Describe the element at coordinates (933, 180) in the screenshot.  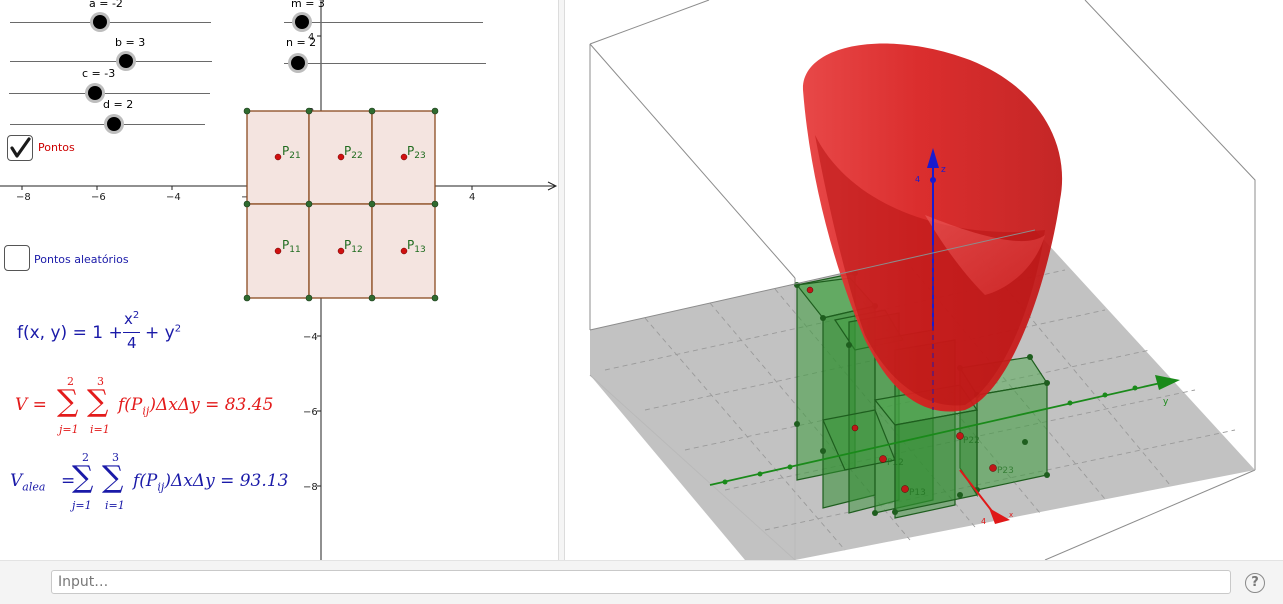
I see `z-axis-tick` at that location.